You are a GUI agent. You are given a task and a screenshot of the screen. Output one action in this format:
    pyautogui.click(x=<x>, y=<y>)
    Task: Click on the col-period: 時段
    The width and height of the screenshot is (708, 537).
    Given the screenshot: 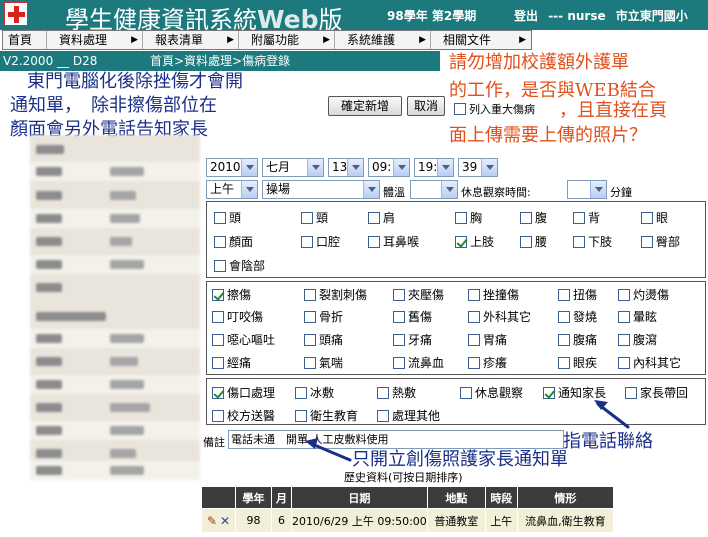 What is the action you would take?
    pyautogui.click(x=501, y=497)
    